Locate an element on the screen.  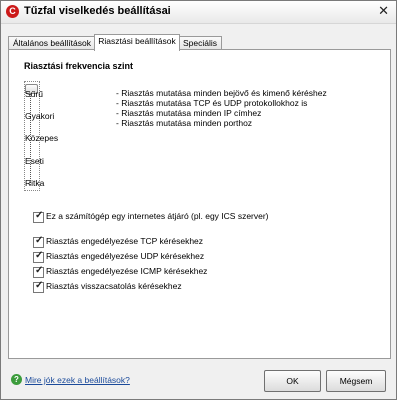
level-label-gyakori: Gyakori is located at coordinates (40, 116).